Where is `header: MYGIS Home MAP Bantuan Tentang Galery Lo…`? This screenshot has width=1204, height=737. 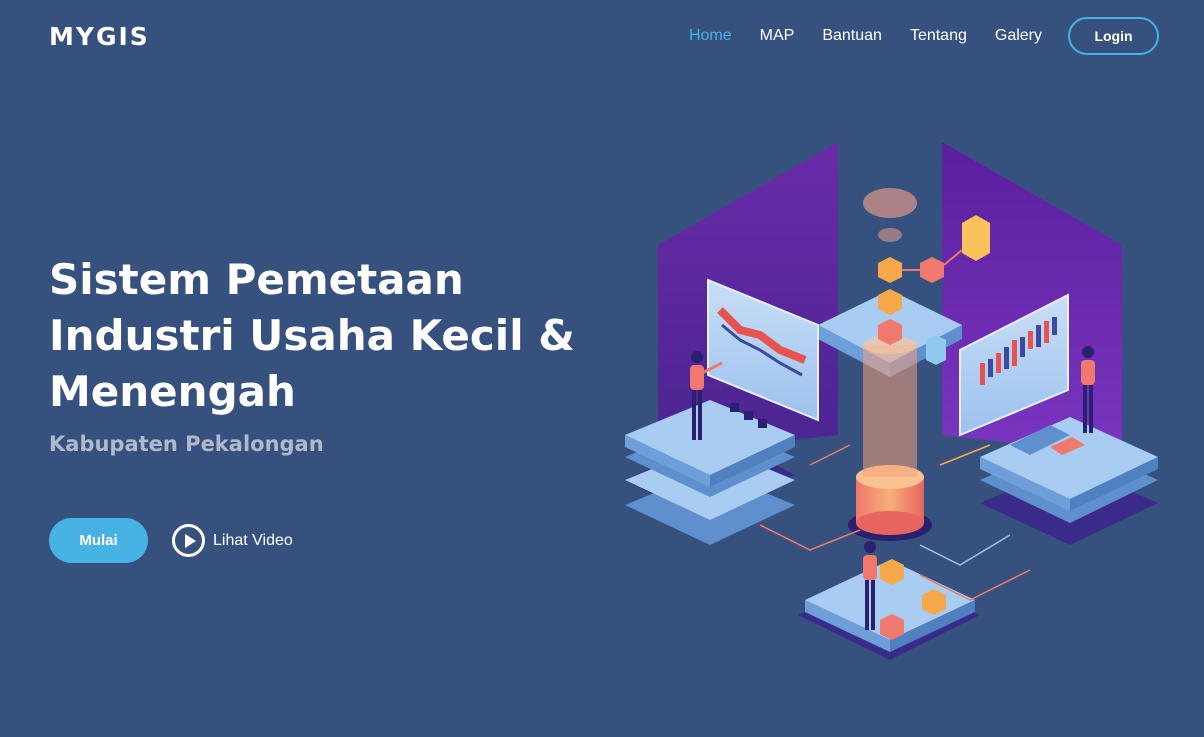
header: MYGIS Home MAP Bantuan Tentang Galery Lo… is located at coordinates (602, 36).